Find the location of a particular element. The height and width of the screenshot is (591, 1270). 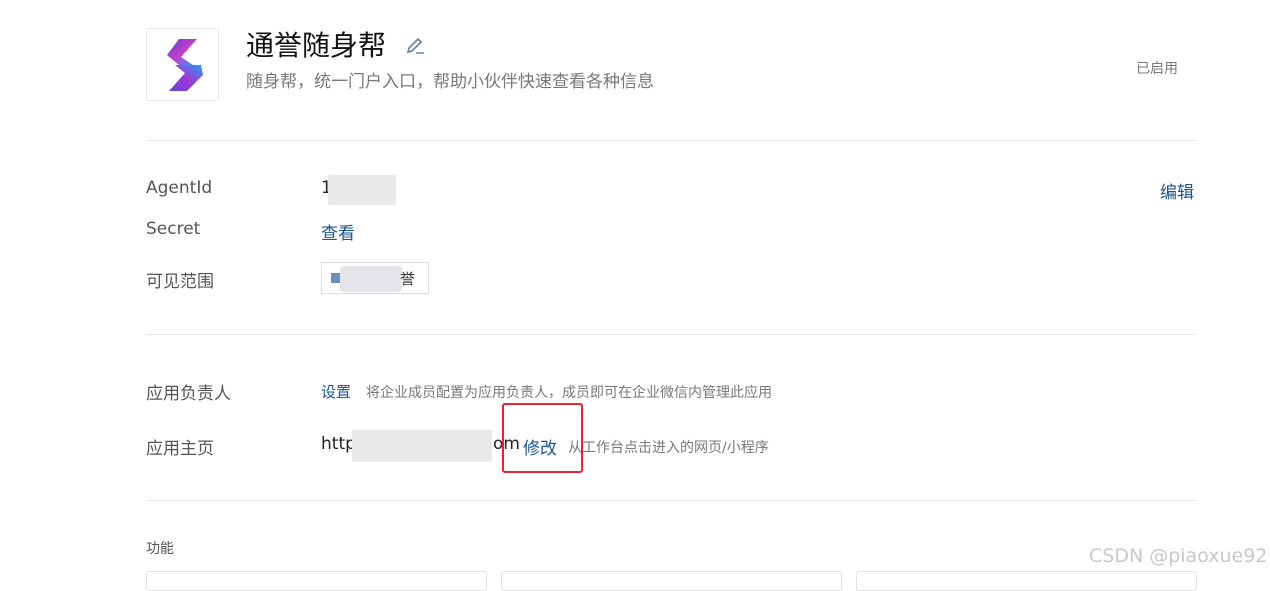

edit-button: 编辑 is located at coordinates (1177, 190).